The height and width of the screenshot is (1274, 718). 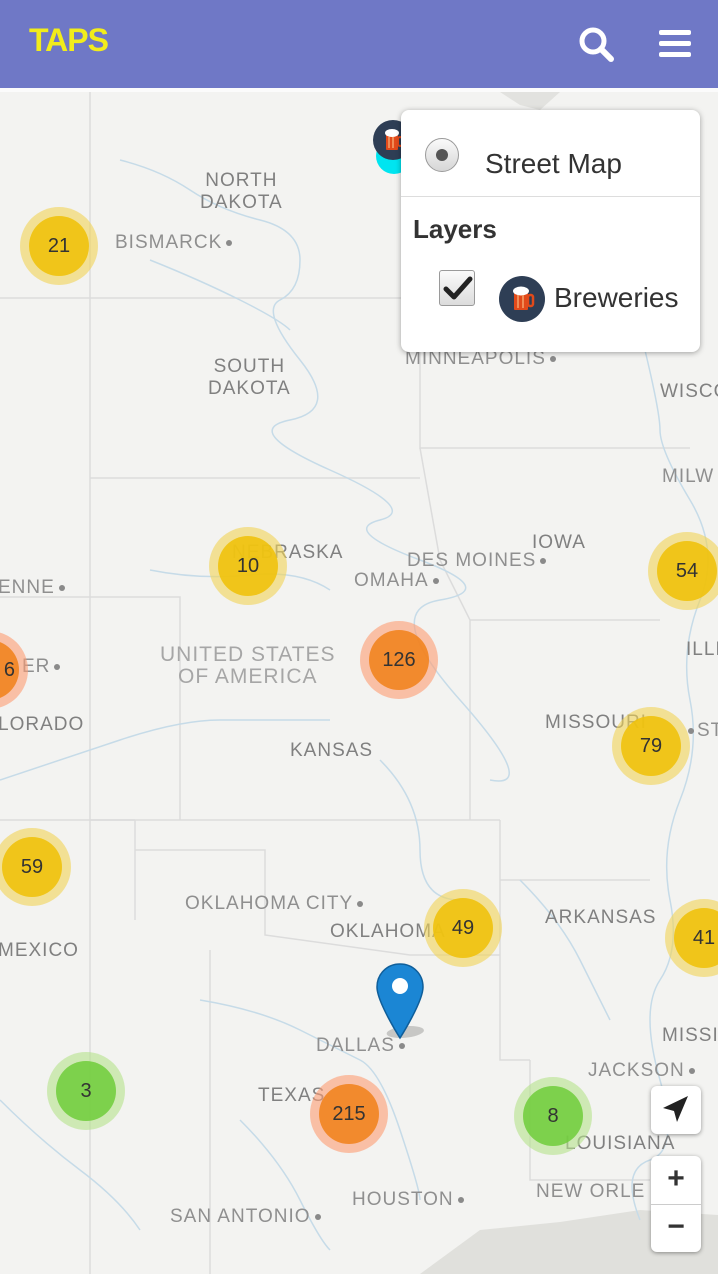 What do you see at coordinates (530, 101) in the screenshot?
I see `lake-water` at bounding box center [530, 101].